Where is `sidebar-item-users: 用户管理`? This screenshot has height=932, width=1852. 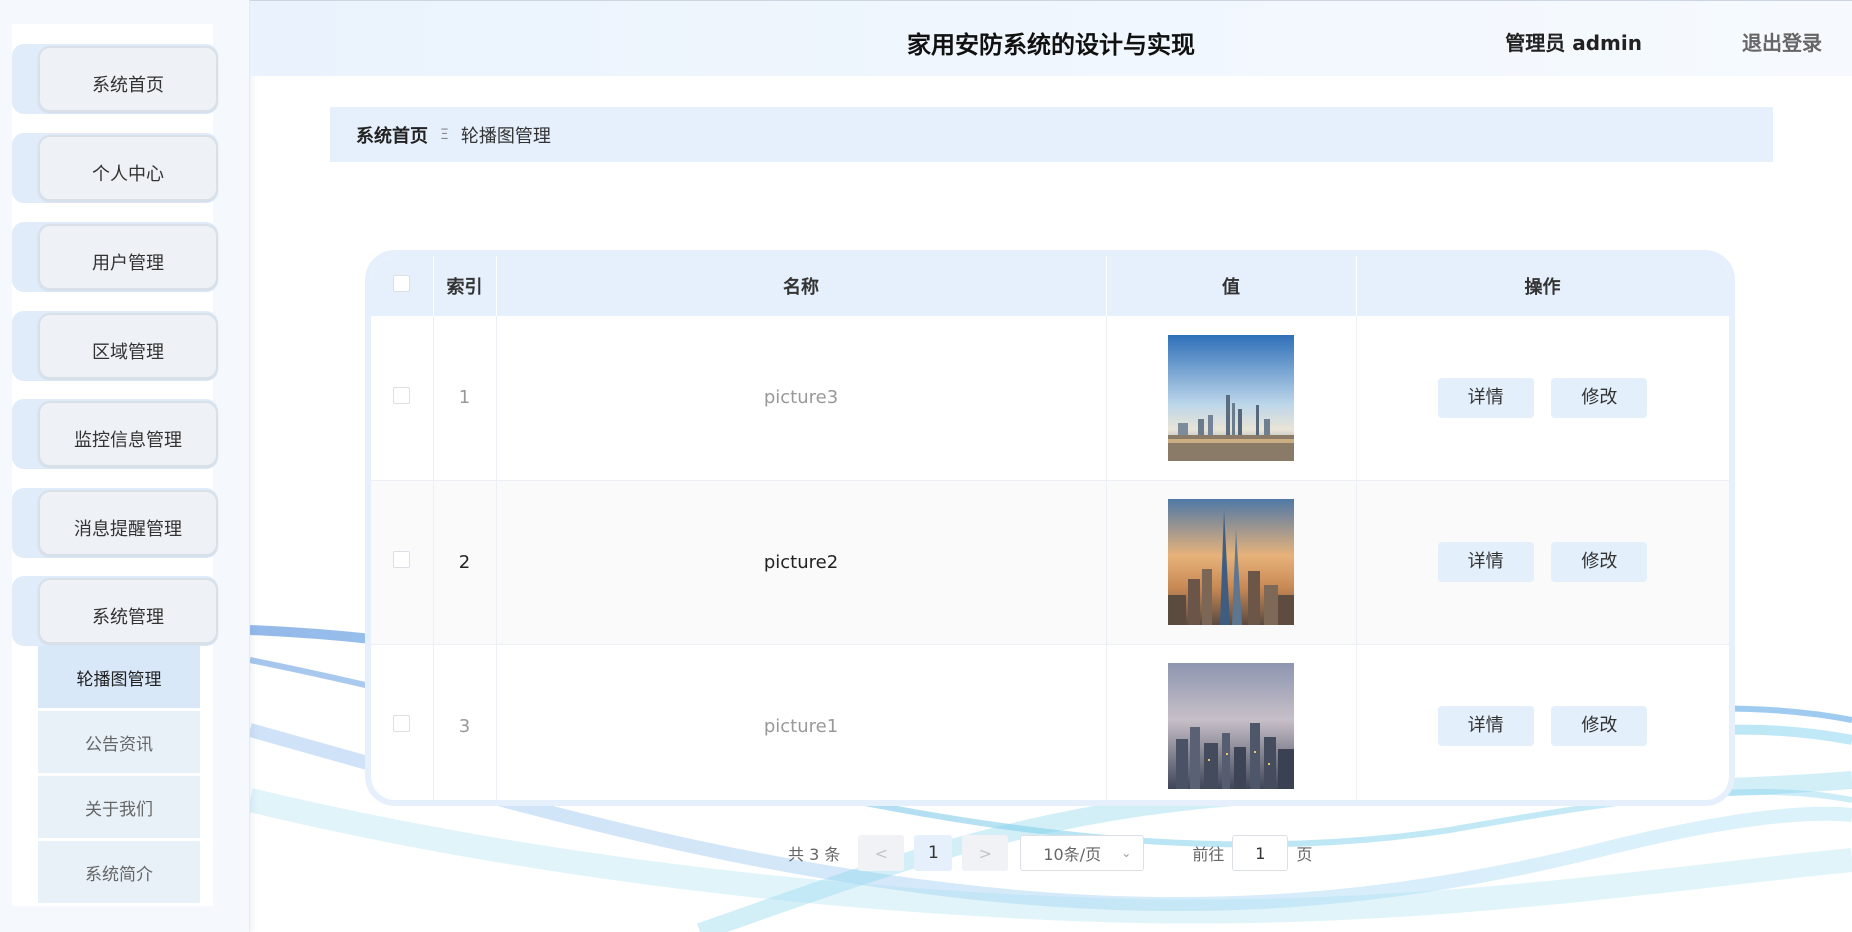 sidebar-item-users: 用户管理 is located at coordinates (115, 257).